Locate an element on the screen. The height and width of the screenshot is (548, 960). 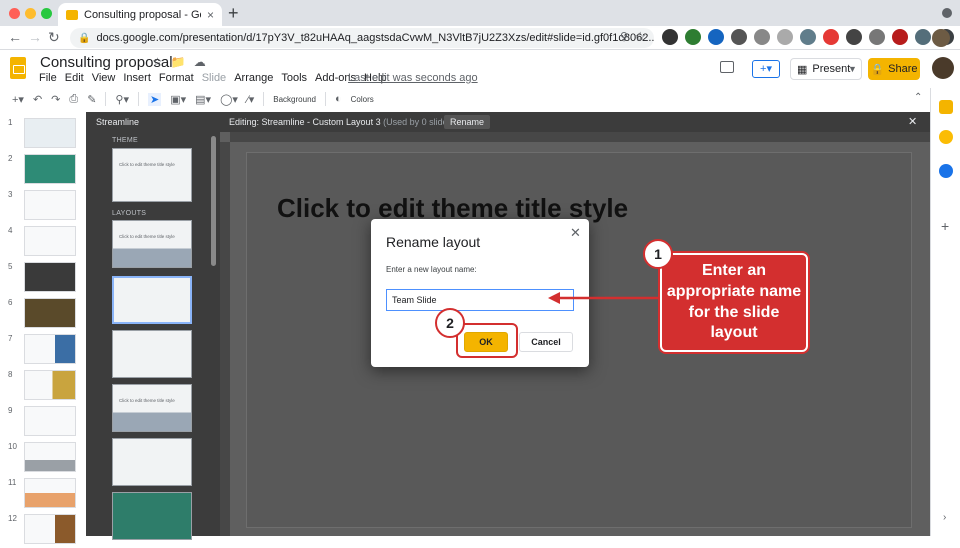
image-icon: ▤▾ is located at coordinates (203, 99).